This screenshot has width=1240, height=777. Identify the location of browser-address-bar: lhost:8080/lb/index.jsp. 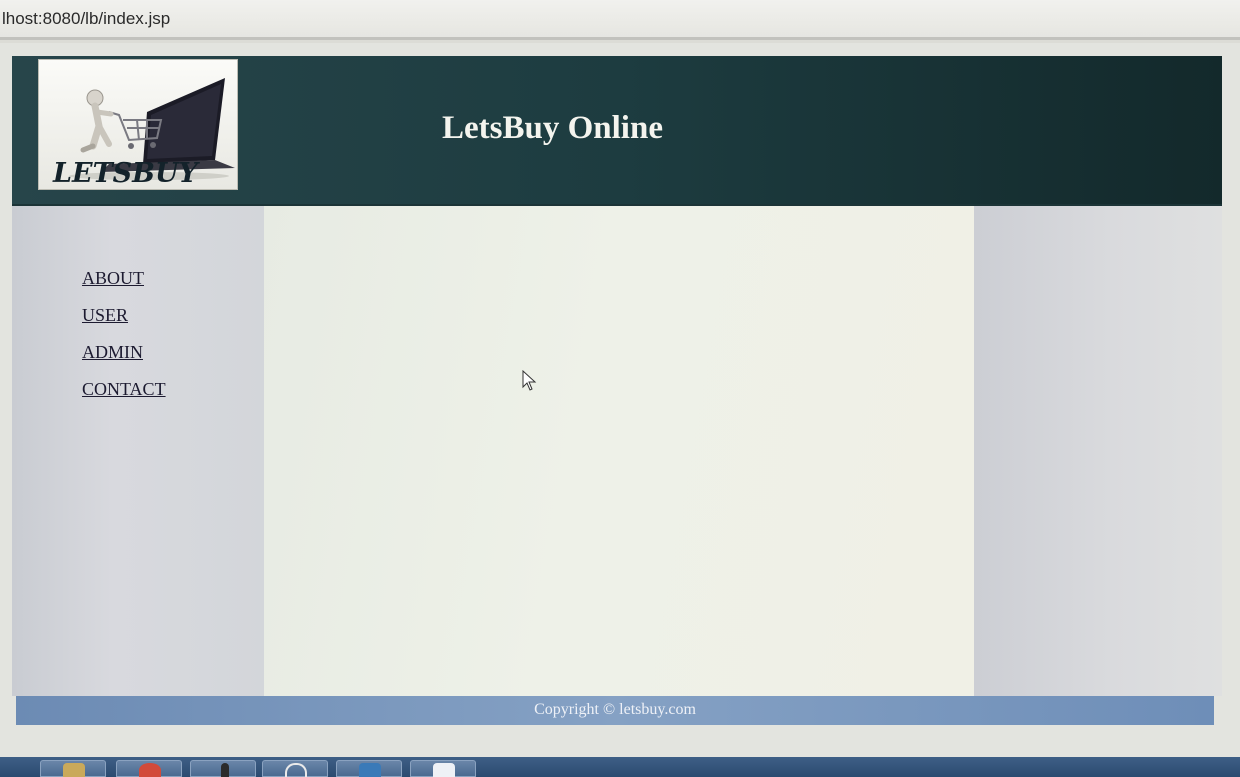
(620, 20).